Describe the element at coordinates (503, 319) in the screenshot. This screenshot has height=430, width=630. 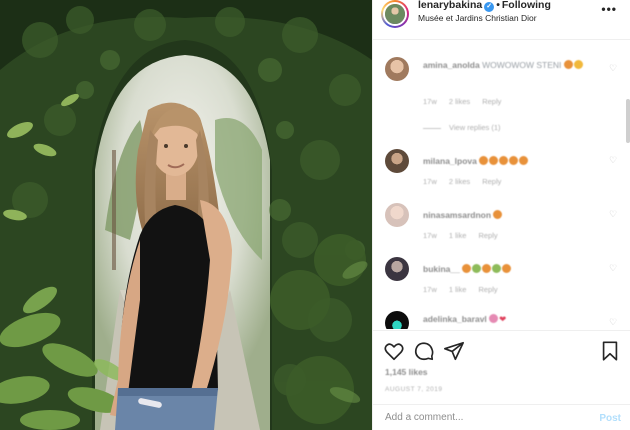
I see `heart-emoji-icon: ❤` at that location.